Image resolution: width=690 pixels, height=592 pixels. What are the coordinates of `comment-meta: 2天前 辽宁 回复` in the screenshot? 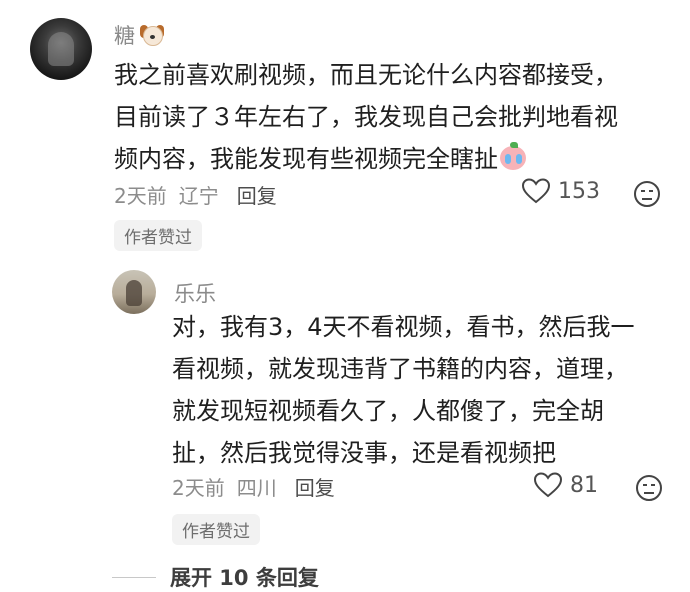 It's located at (195, 194).